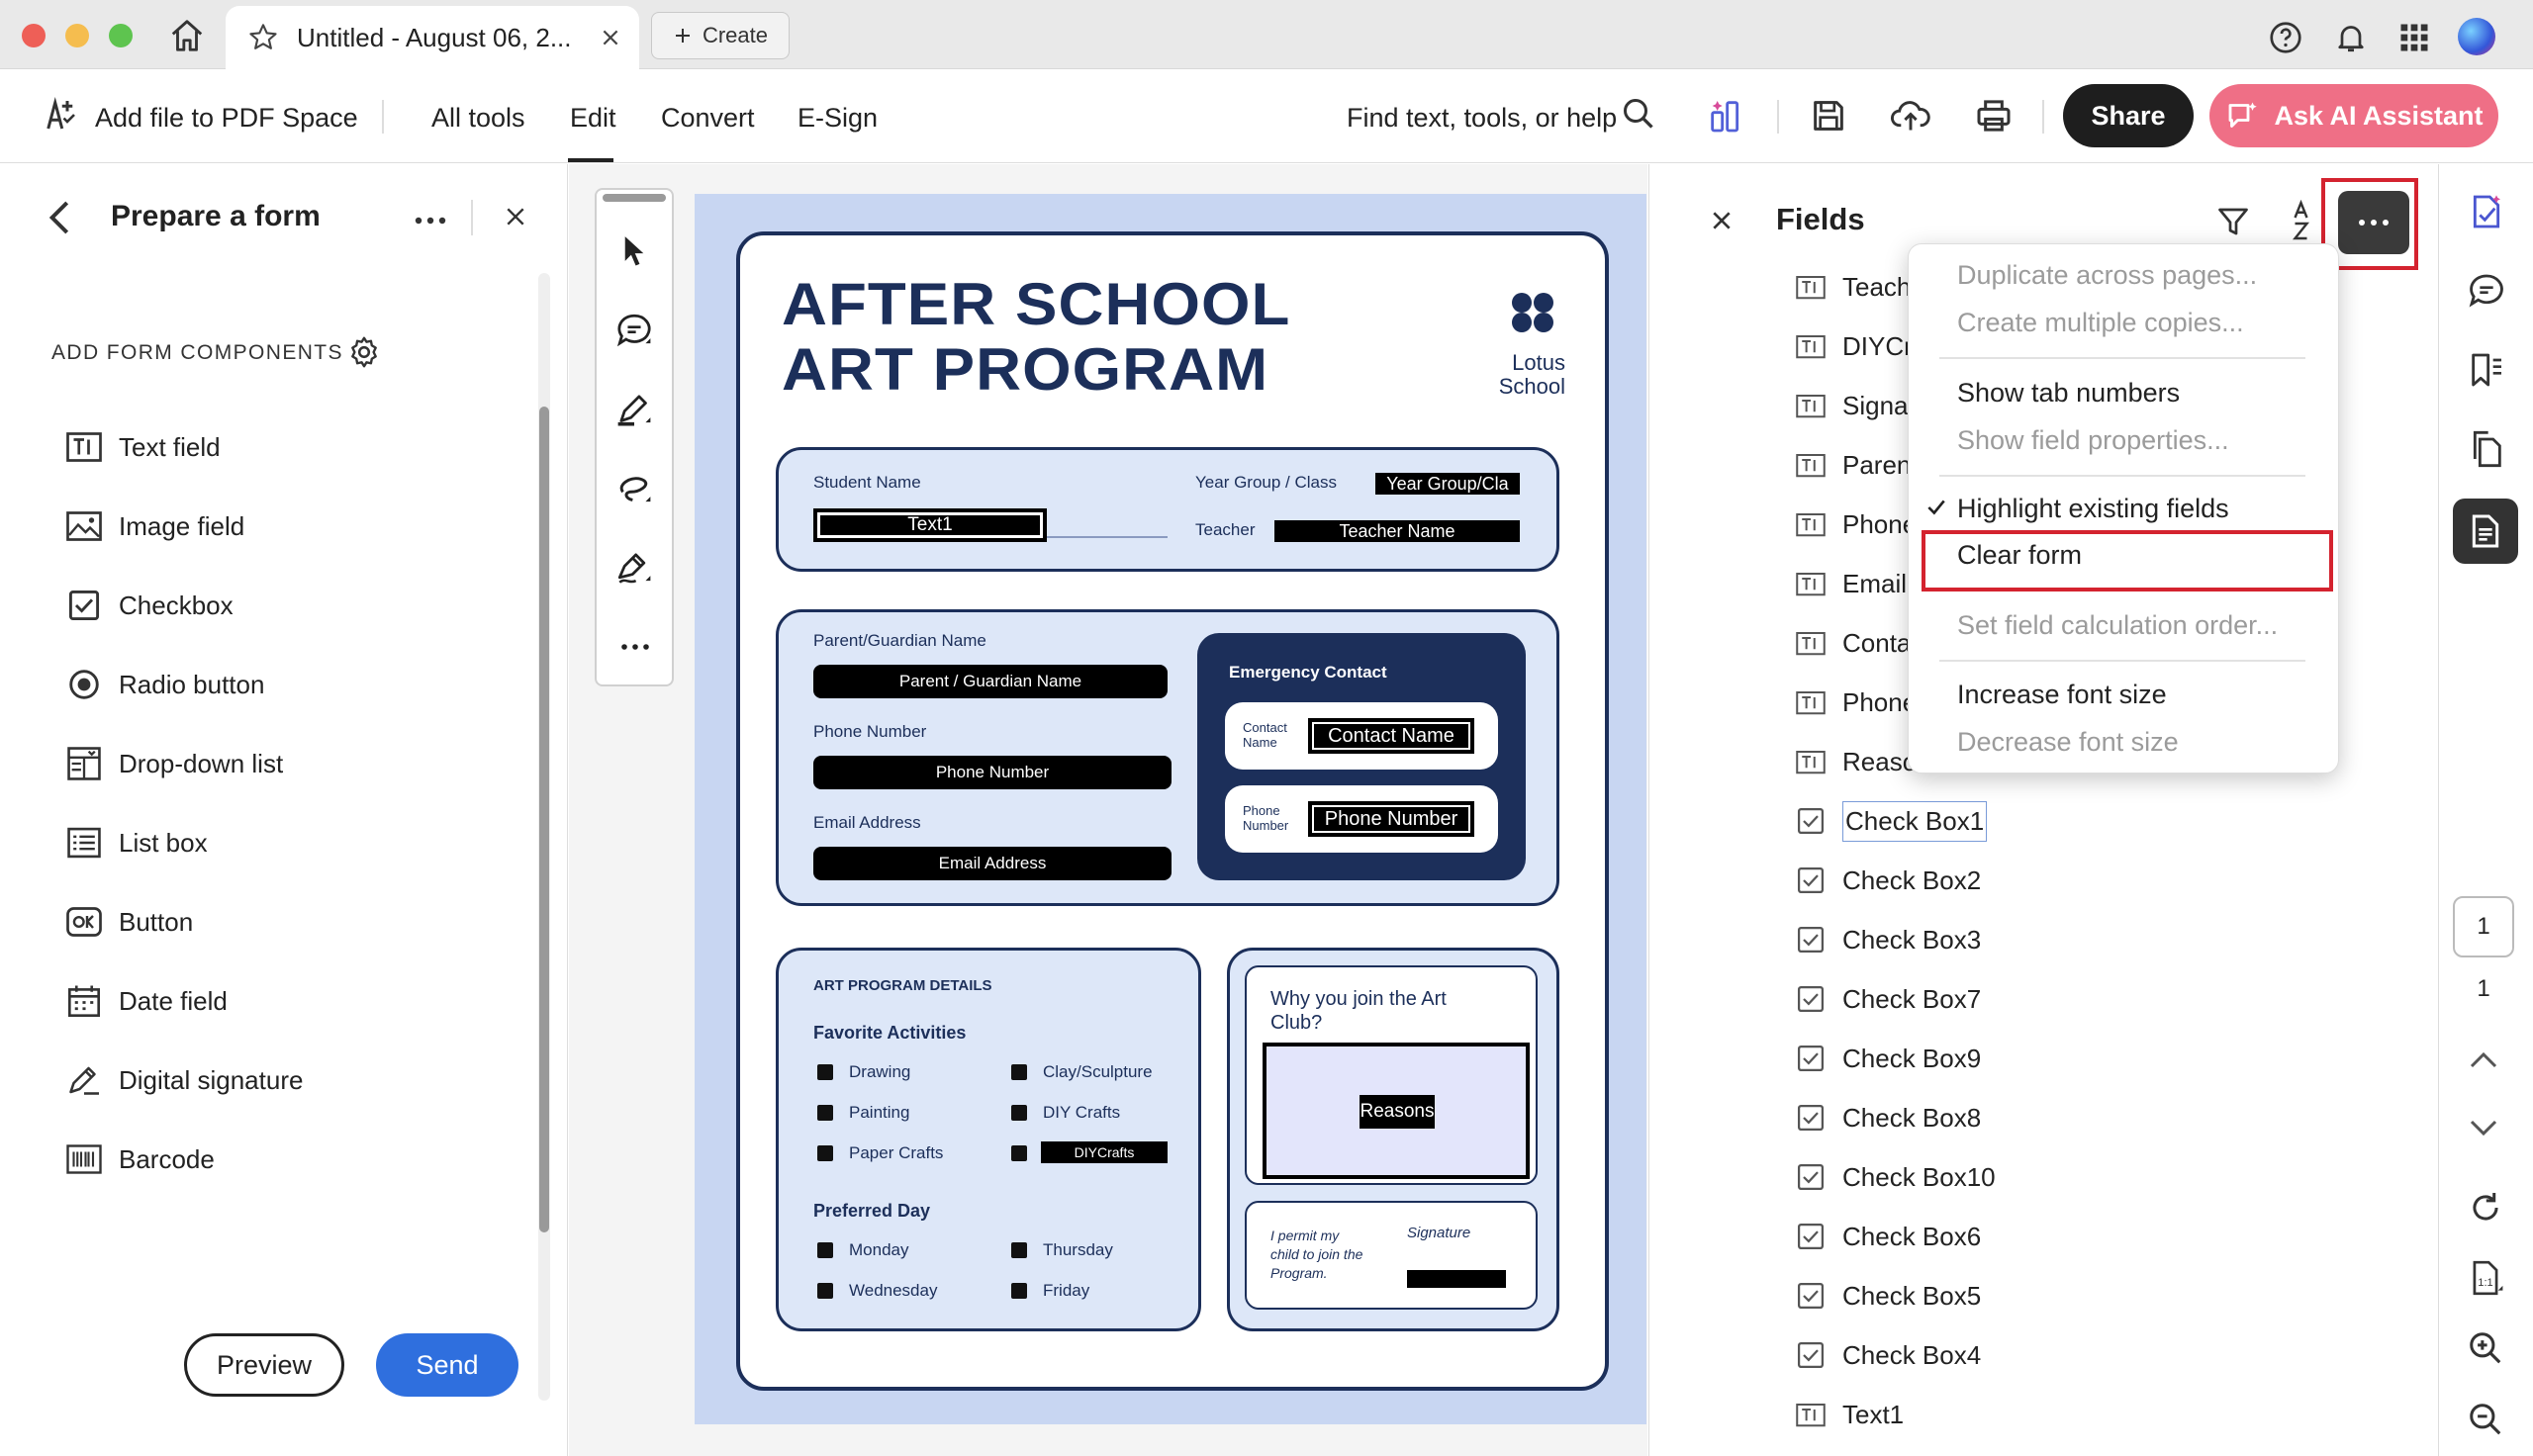 The height and width of the screenshot is (1456, 2533). What do you see at coordinates (2353, 115) in the screenshot?
I see `ask-ai-assistant-button: Ask AI Assistant` at bounding box center [2353, 115].